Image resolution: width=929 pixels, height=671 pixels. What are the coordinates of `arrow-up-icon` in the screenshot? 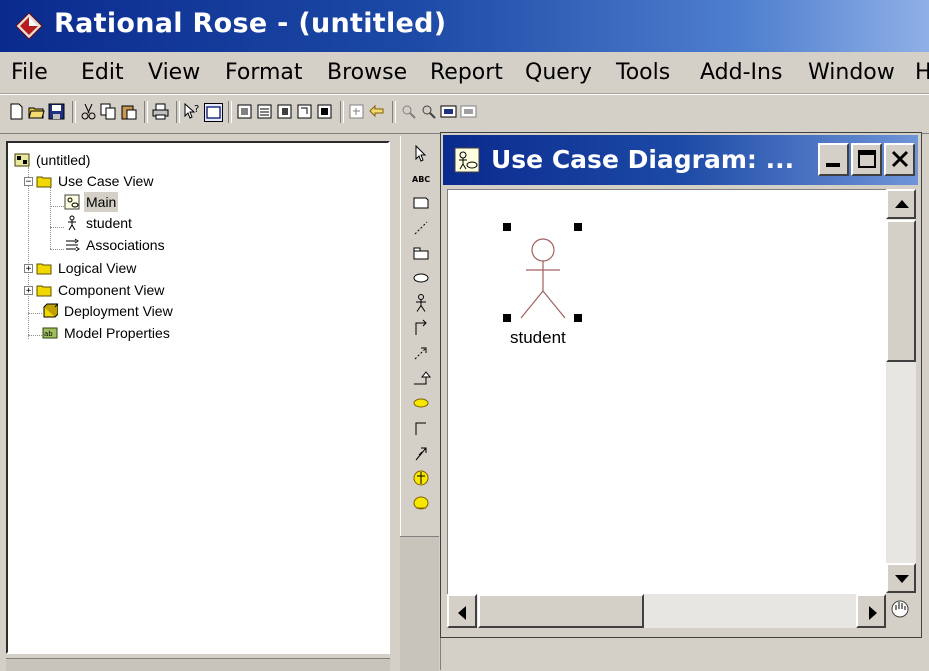 It's located at (902, 204).